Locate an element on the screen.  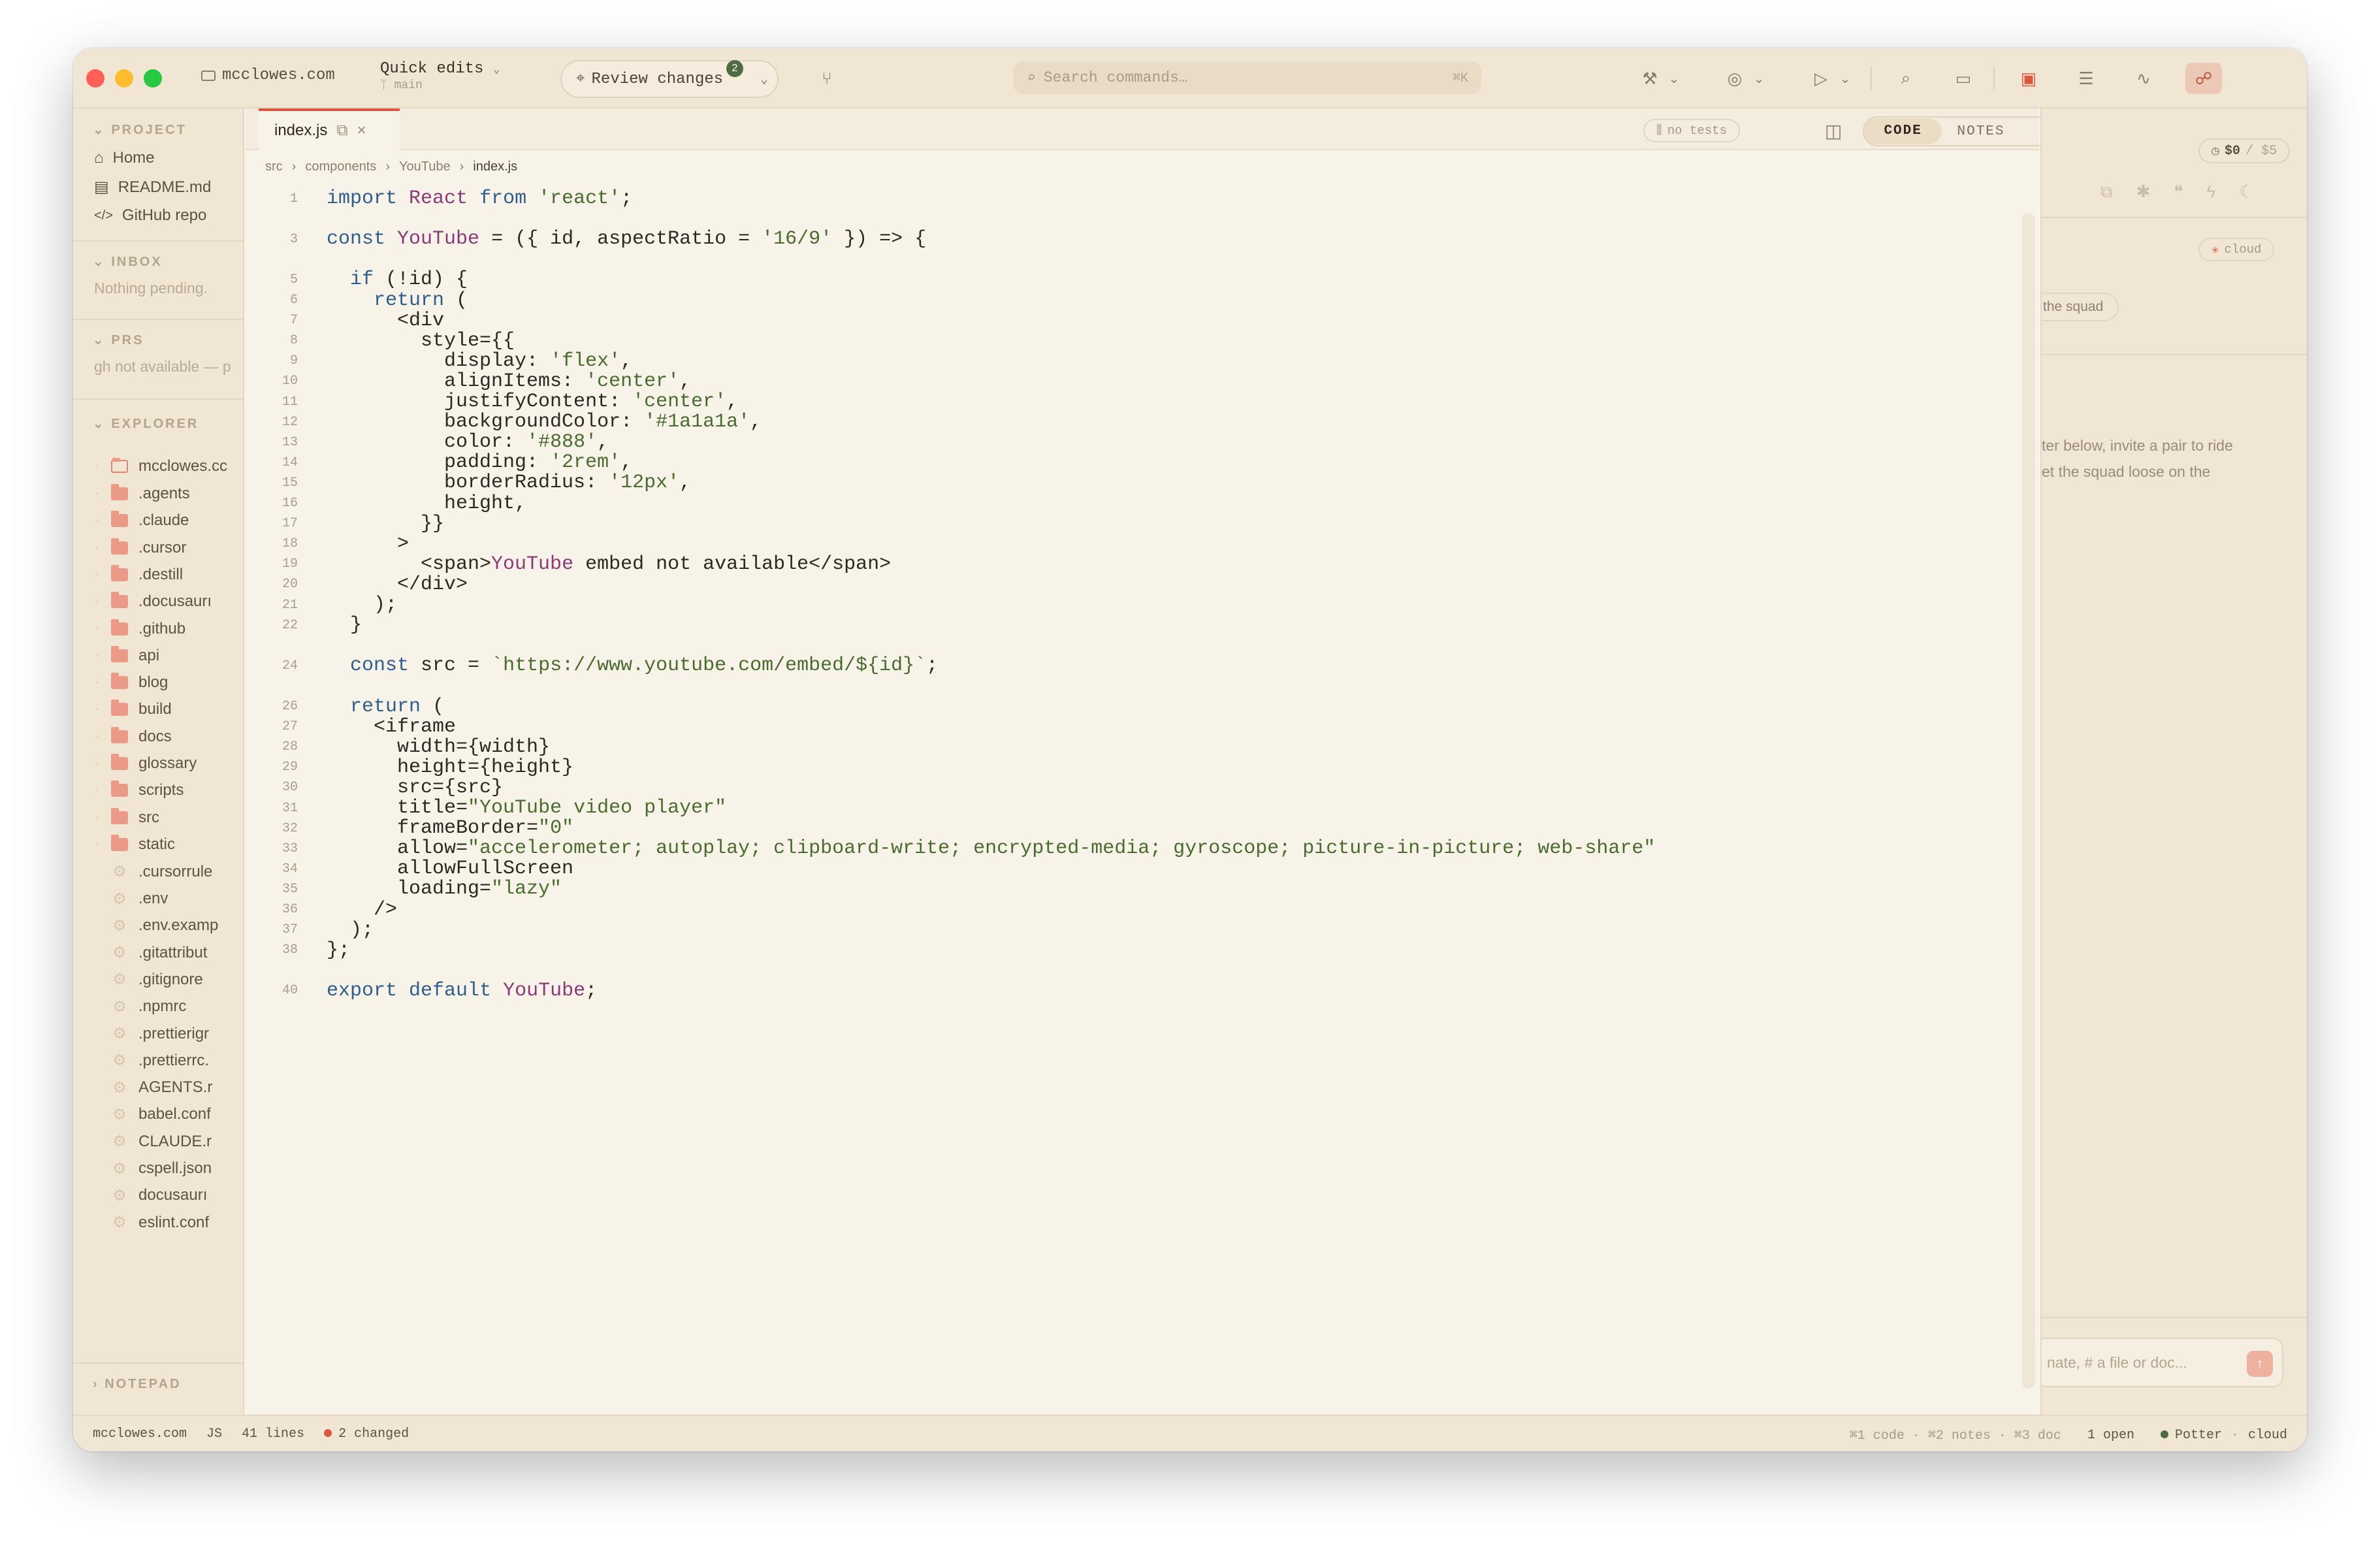
tree-folder: · glossary is located at coordinates (146, 764).